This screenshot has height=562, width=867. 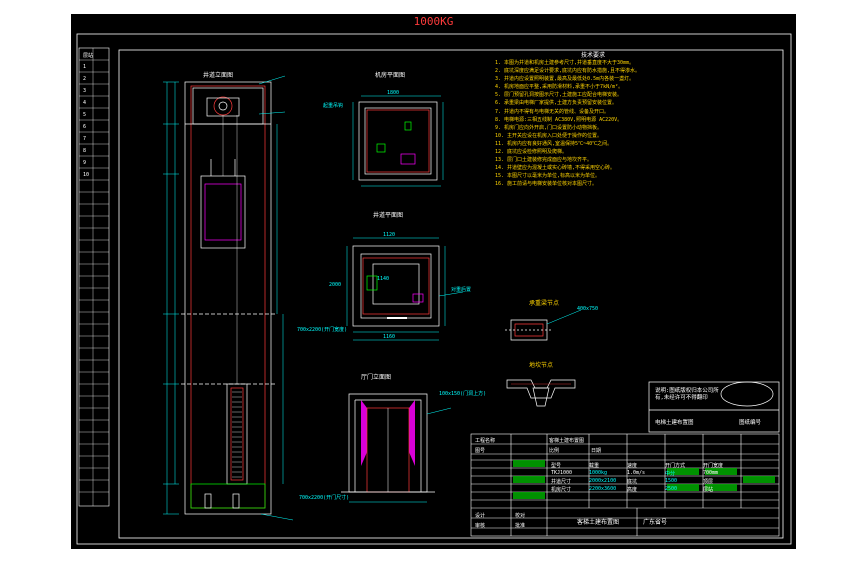 What do you see at coordinates (675, 466) in the screenshot?
I see `spec-header: 开门方式` at bounding box center [675, 466].